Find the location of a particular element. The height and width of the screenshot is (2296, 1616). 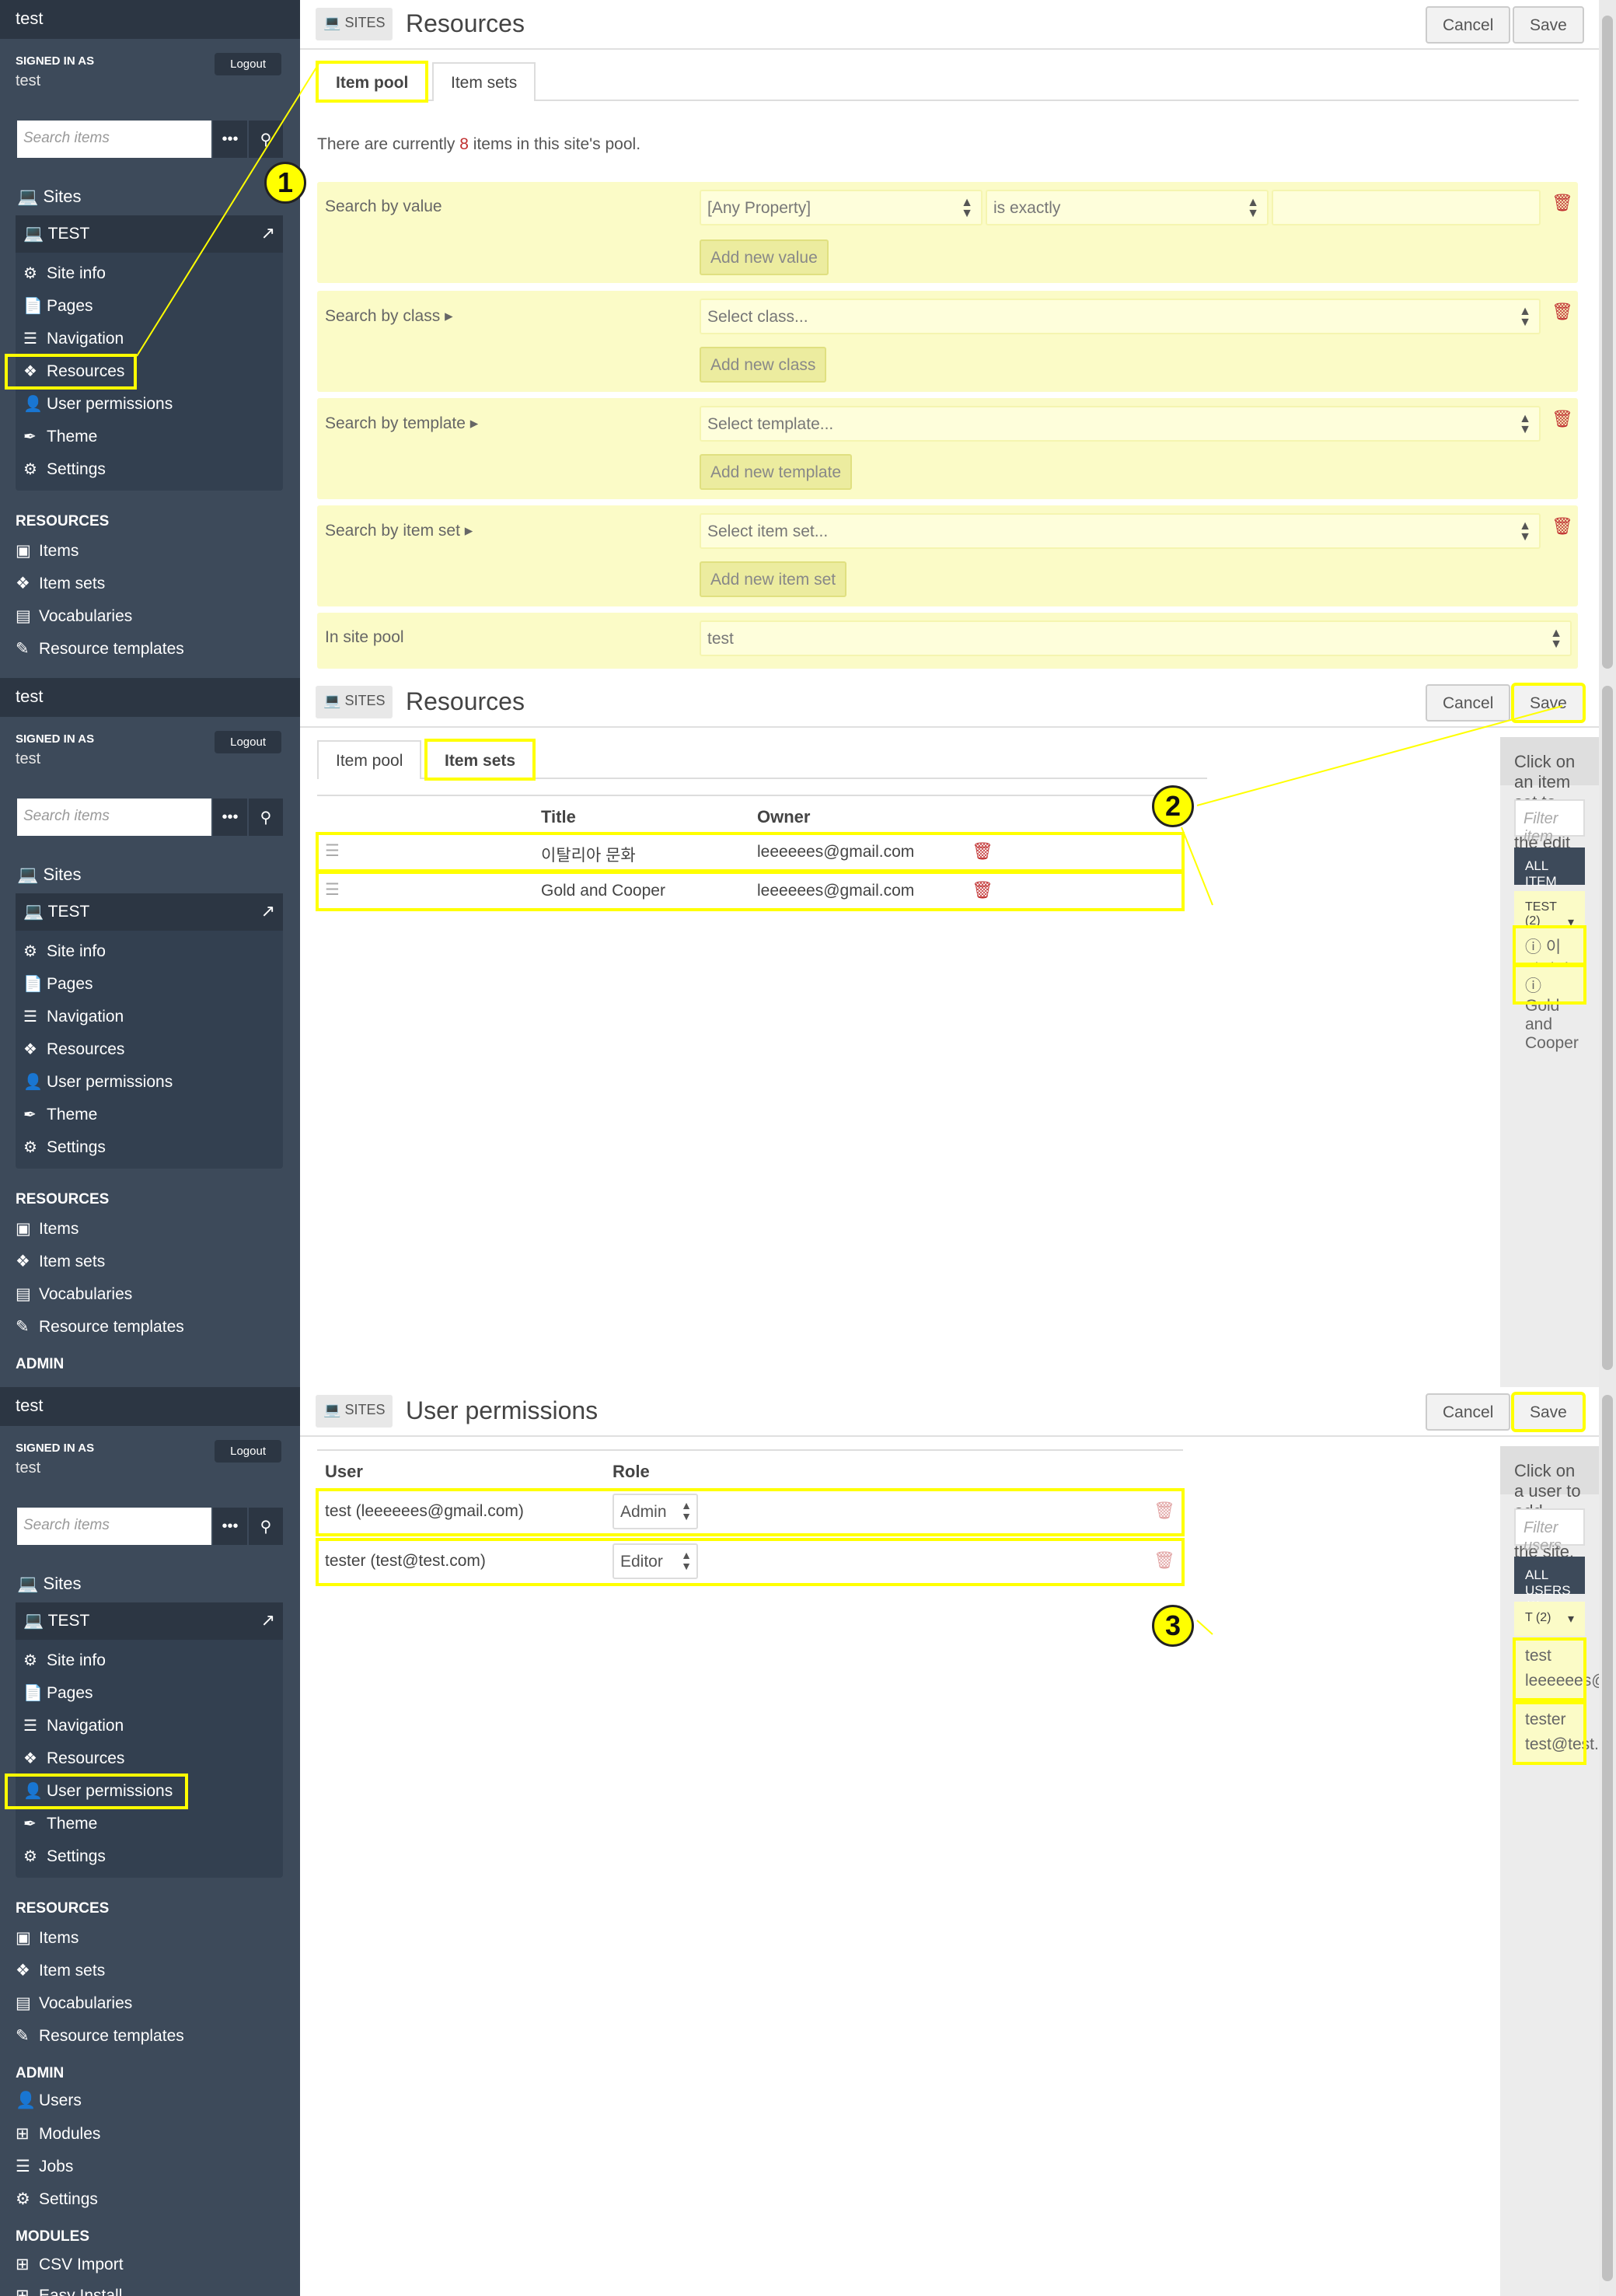

property-select: [Any Property] ▲ ▼ is located at coordinates (841, 207).